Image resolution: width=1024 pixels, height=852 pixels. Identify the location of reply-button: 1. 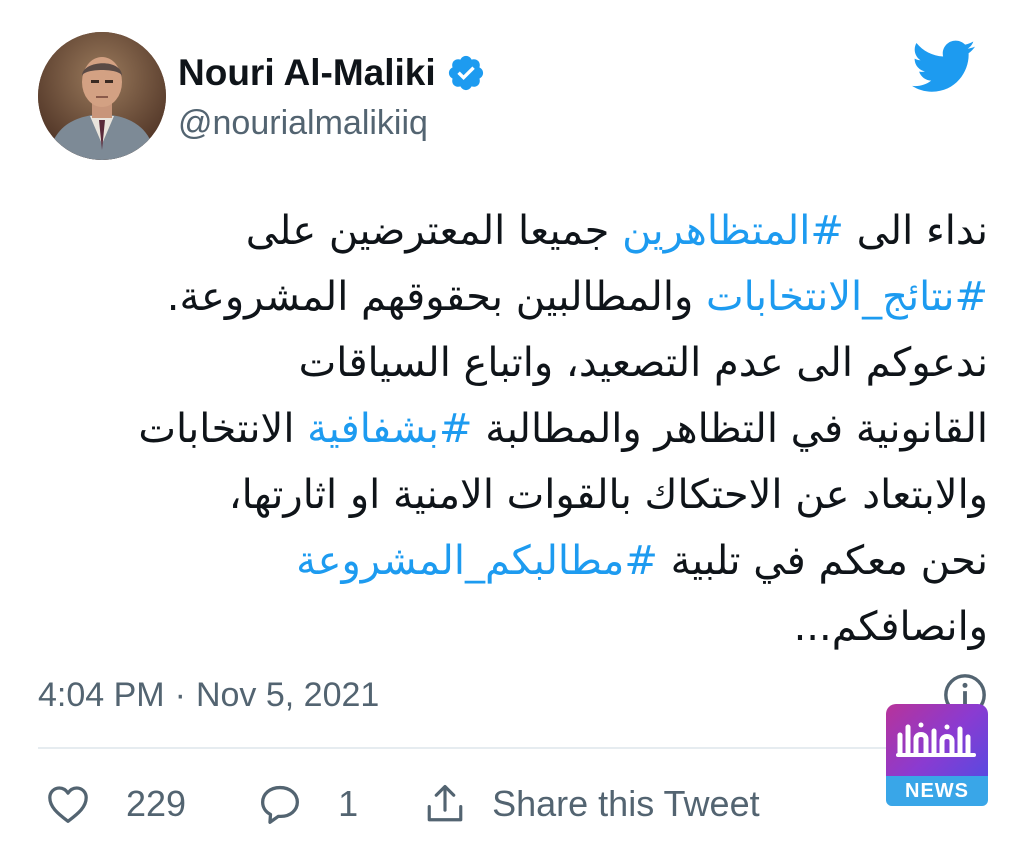
(308, 804).